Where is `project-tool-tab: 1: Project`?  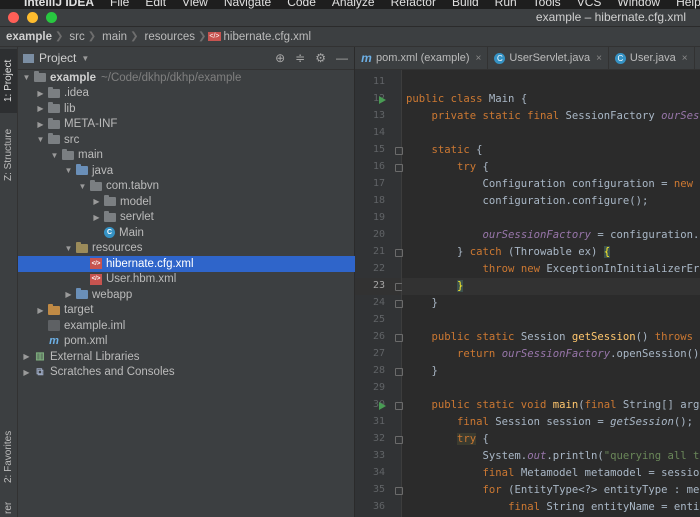 project-tool-tab: 1: Project is located at coordinates (8, 81).